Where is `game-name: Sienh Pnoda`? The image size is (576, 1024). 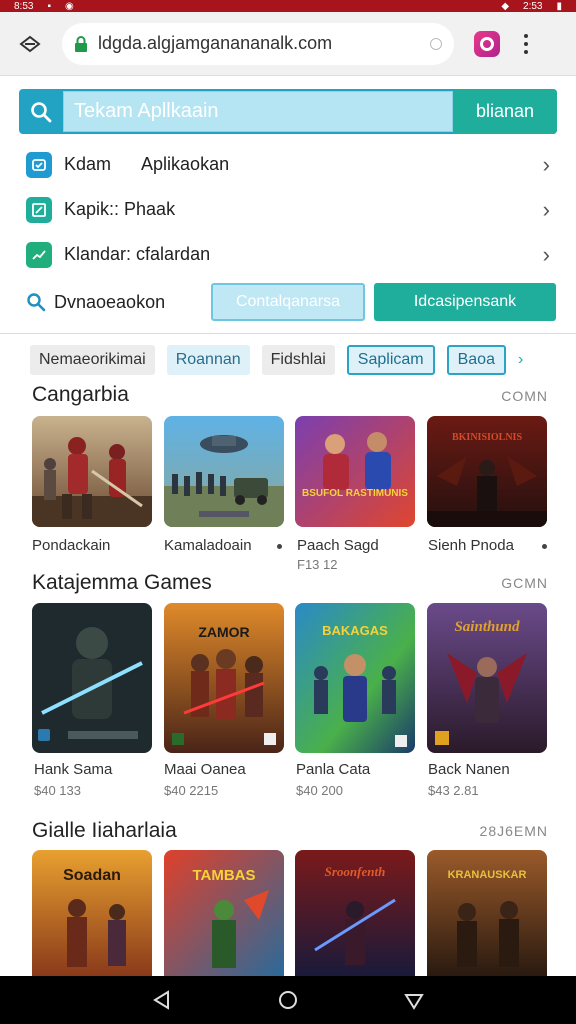 game-name: Sienh Pnoda is located at coordinates (471, 545).